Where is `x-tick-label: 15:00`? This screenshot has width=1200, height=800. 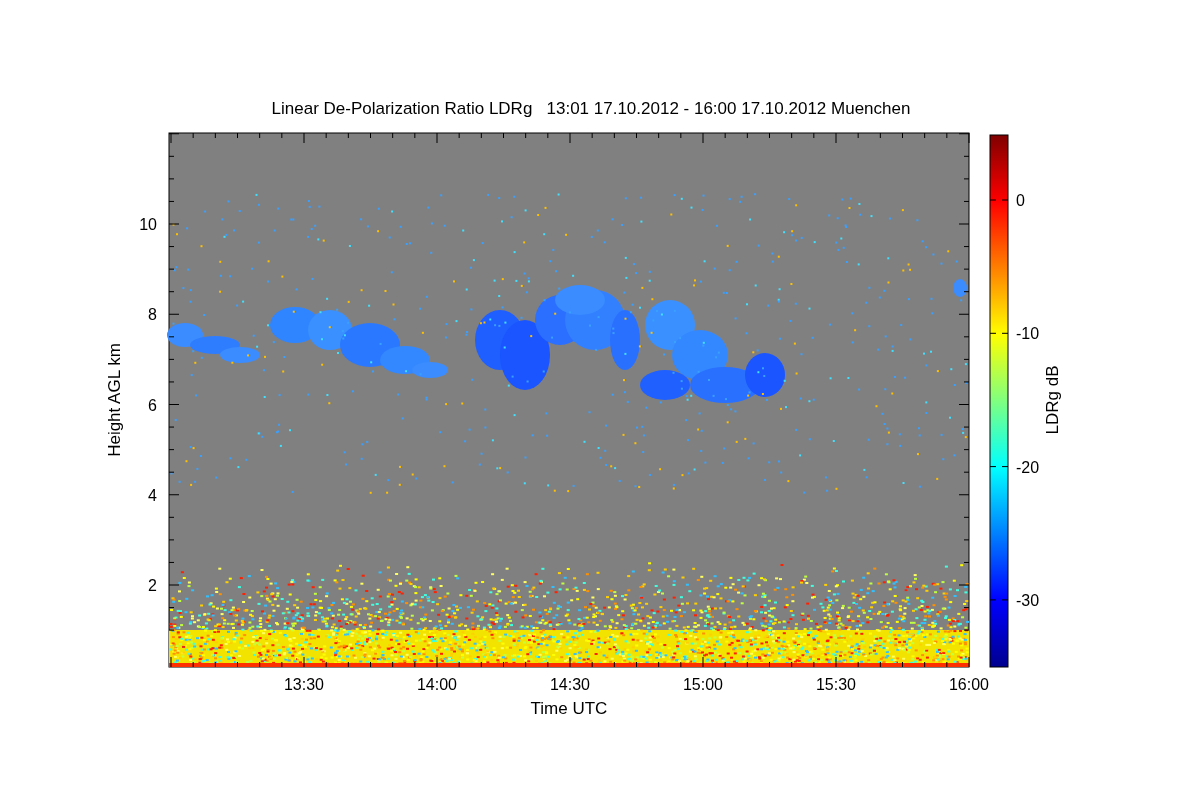 x-tick-label: 15:00 is located at coordinates (703, 684).